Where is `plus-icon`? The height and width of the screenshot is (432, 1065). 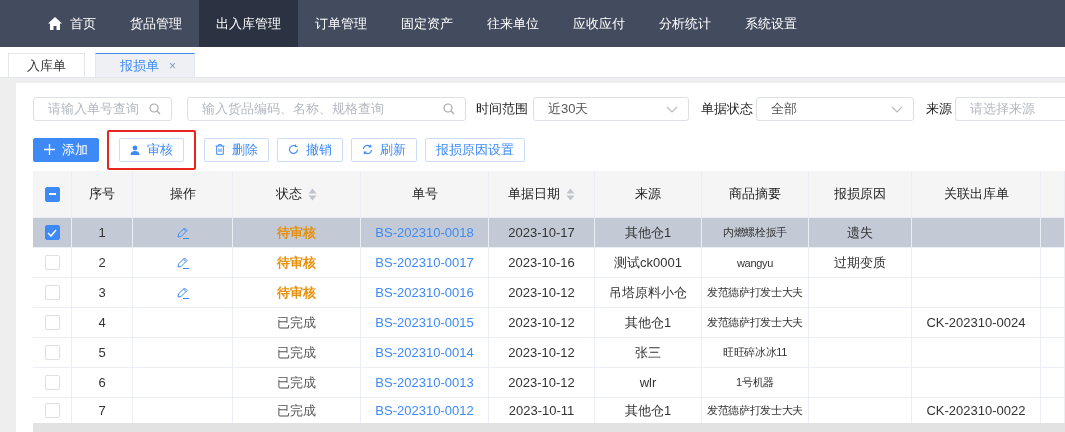
plus-icon is located at coordinates (49, 149).